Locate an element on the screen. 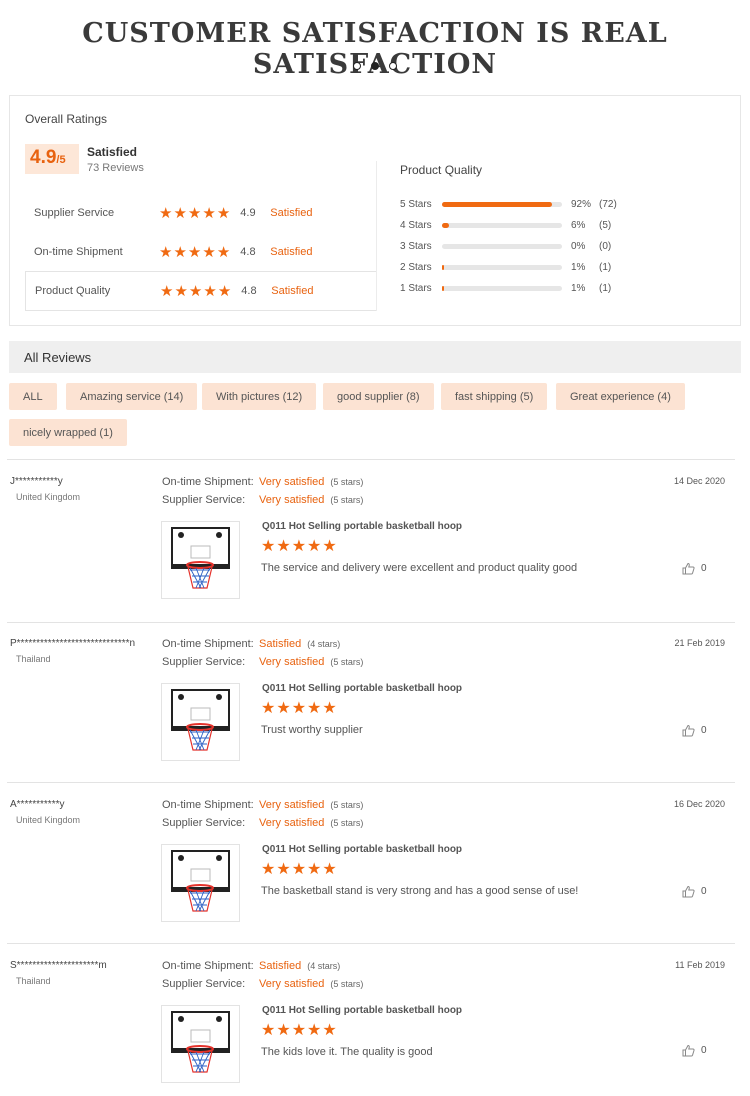  metric-score: 4.9 is located at coordinates (248, 213).